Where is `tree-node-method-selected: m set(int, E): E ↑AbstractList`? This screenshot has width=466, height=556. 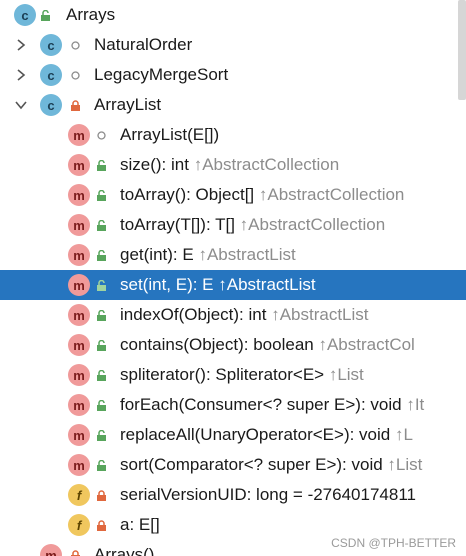
tree-node-method-selected: m set(int, E): E ↑AbstractList is located at coordinates (233, 285).